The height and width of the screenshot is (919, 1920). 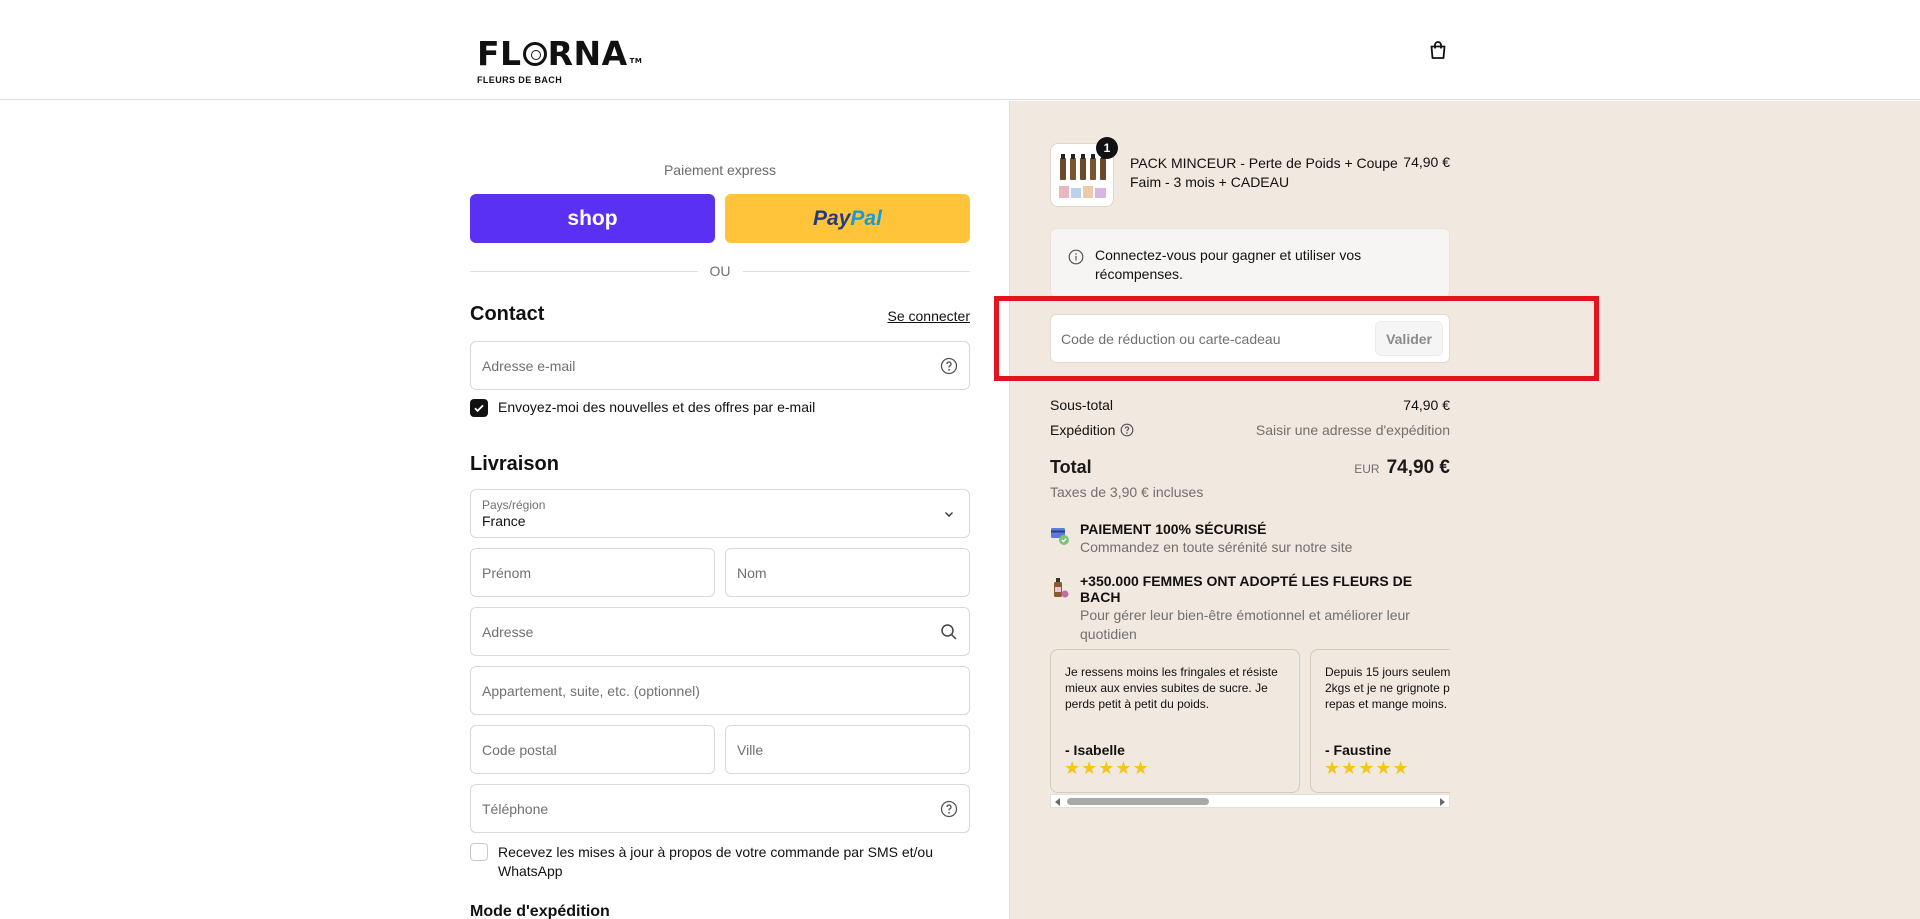 I want to click on product-price: 74,90 €, so click(x=1426, y=162).